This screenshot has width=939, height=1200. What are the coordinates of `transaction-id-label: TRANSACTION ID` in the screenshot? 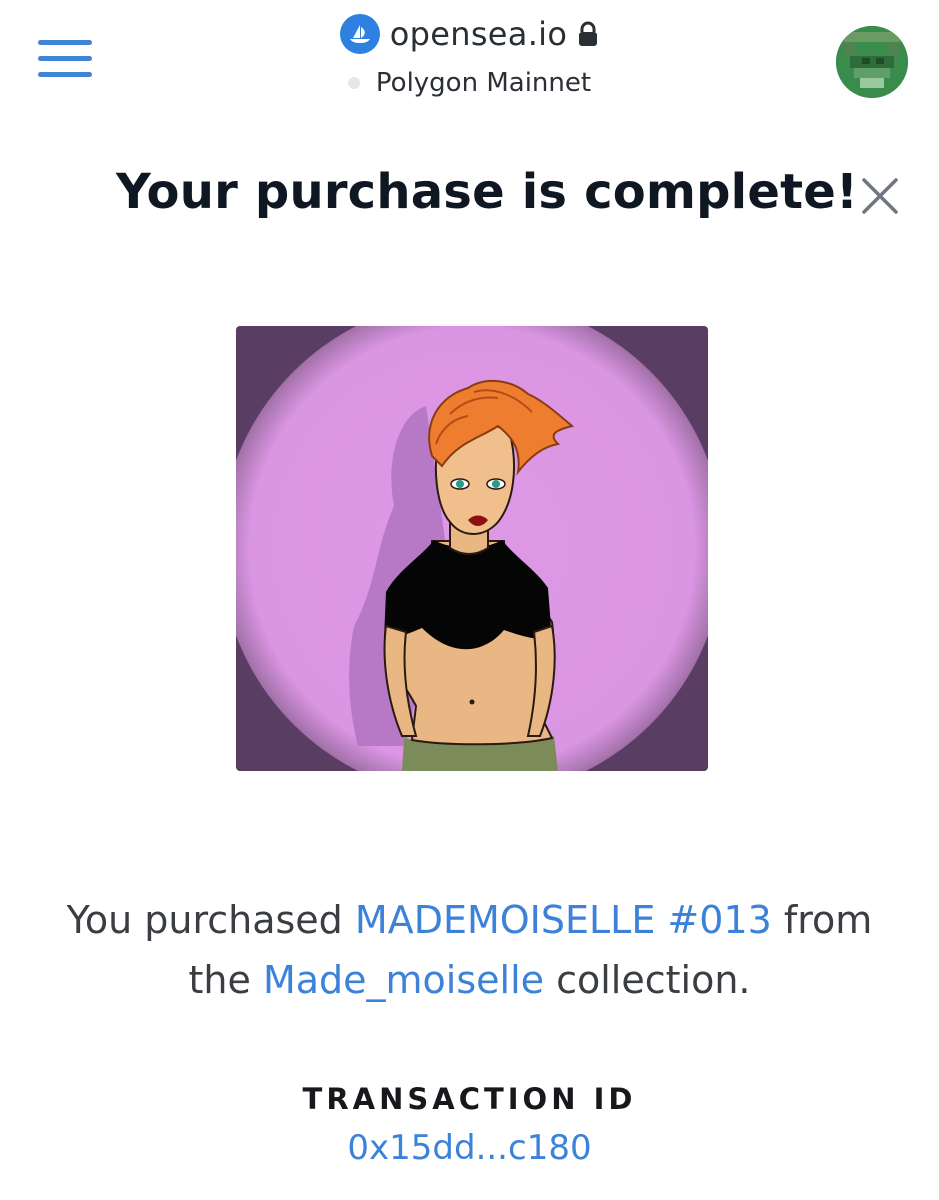 It's located at (469, 1099).